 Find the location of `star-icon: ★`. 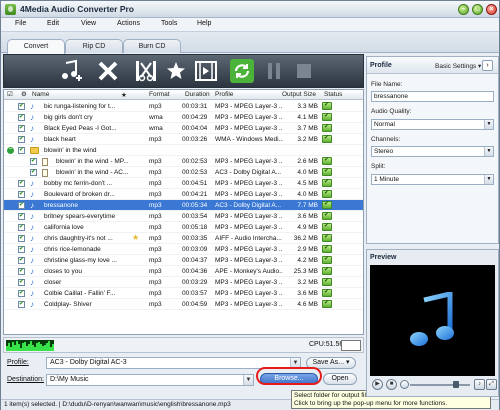

star-icon: ★ is located at coordinates (135, 237).